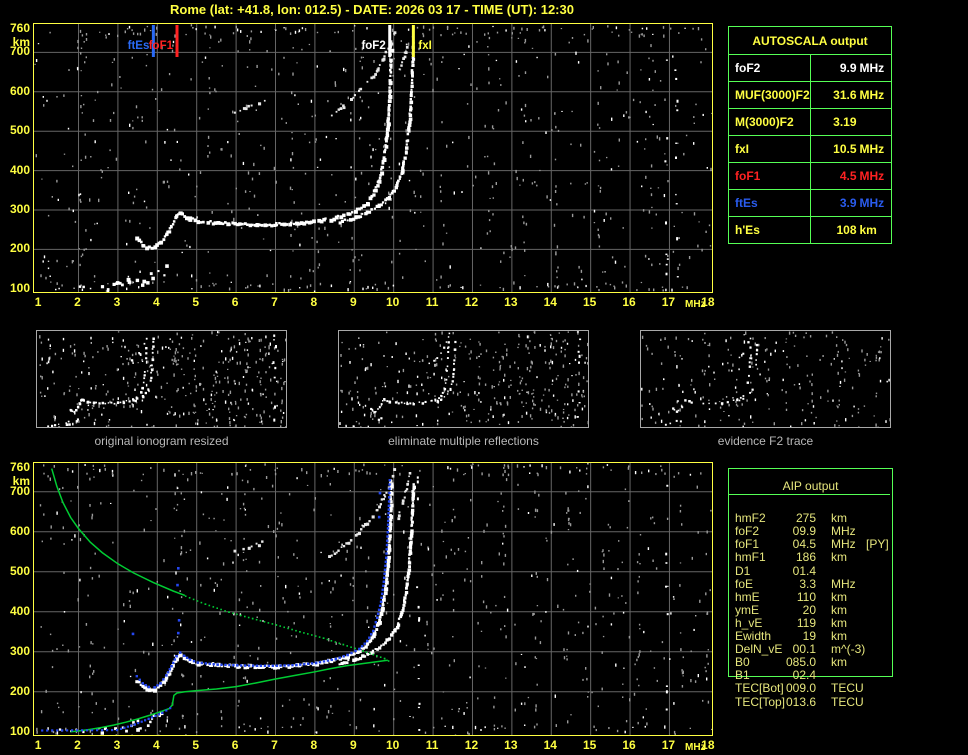 This screenshot has height=755, width=968. Describe the element at coordinates (806, 596) in the screenshot. I see `aip-param-value: 110` at that location.